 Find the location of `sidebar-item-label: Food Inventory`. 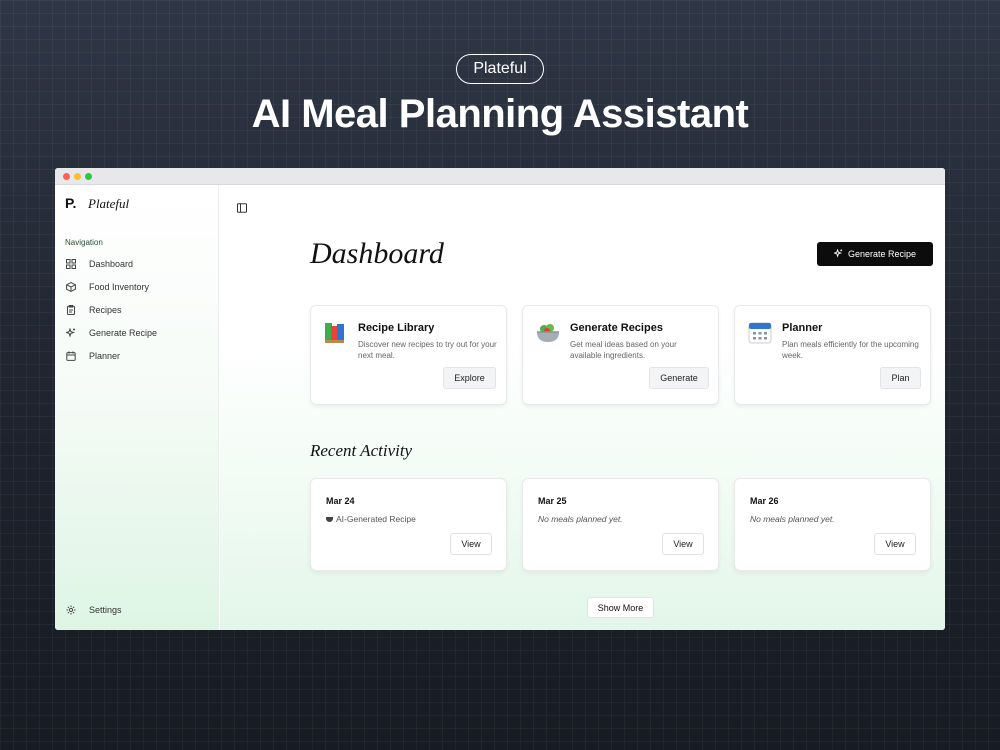

sidebar-item-label: Food Inventory is located at coordinates (119, 287).